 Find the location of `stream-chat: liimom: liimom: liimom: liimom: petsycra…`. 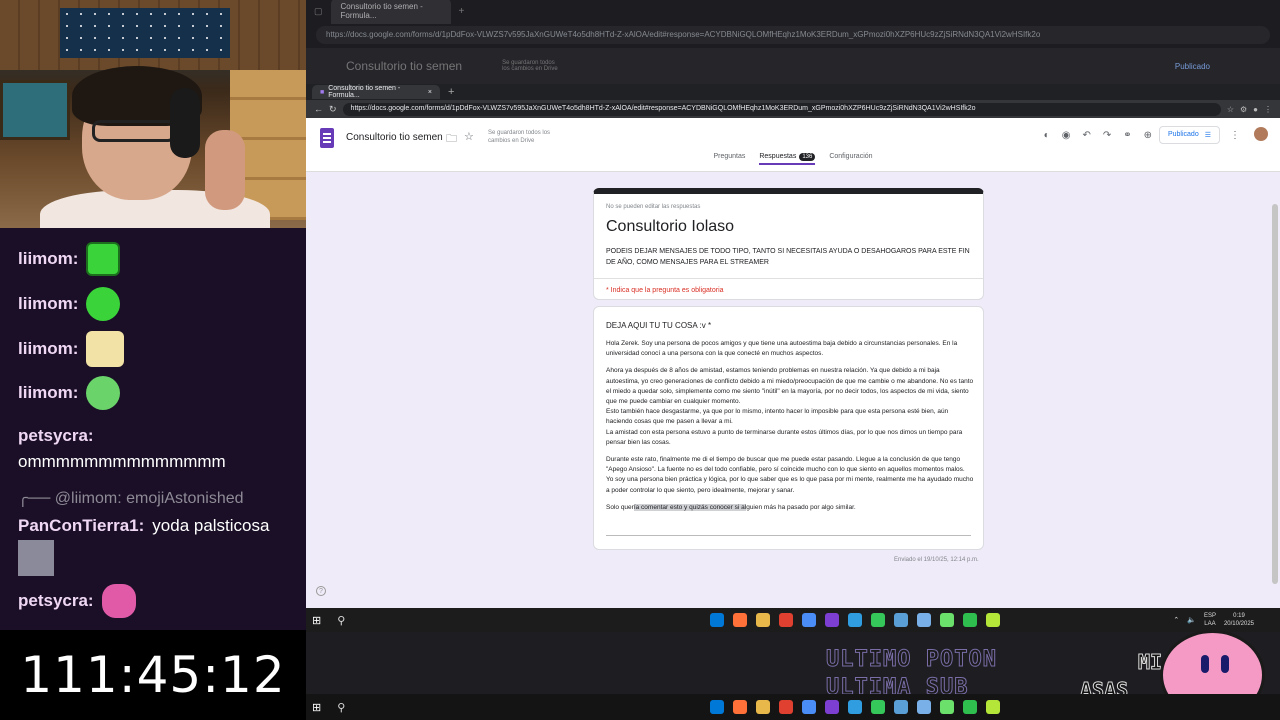

stream-chat: liimom: liimom: liimom: liimom: petsycra… is located at coordinates (153, 429).